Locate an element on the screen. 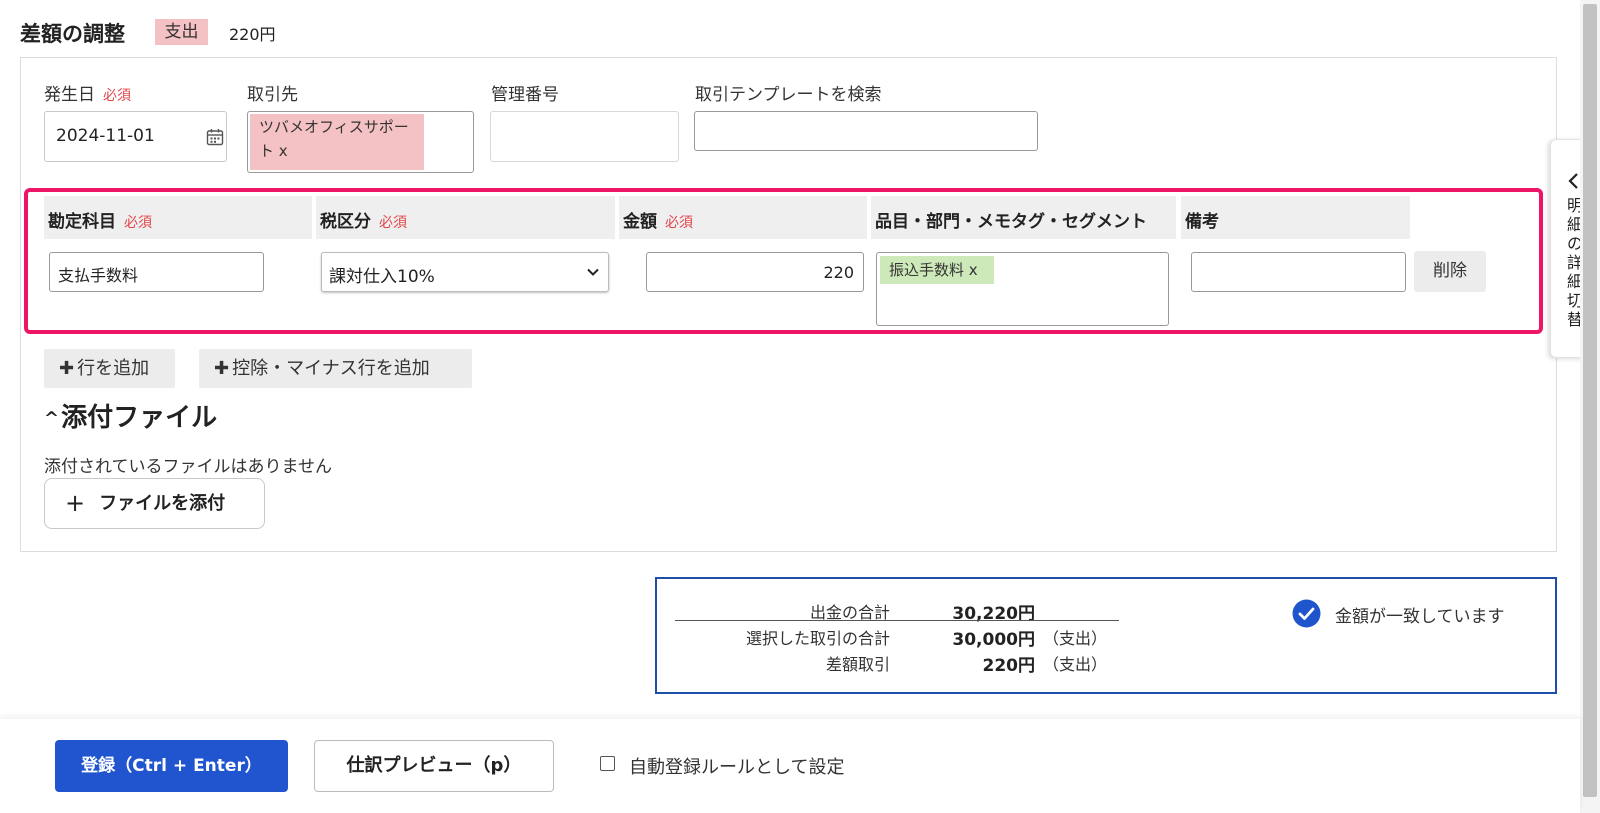 The width and height of the screenshot is (1600, 813). journal-preview-button: 仕訳プレビュー（p） is located at coordinates (434, 766).